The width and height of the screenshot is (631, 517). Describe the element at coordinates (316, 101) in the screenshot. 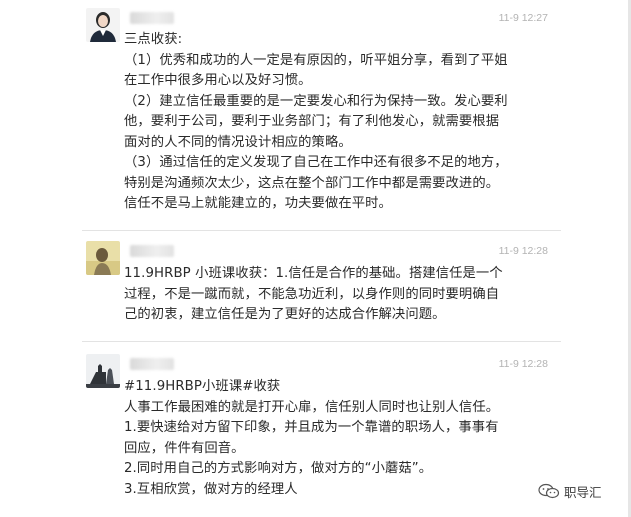

I see `comment-line: （2）建立信任最重要的是一定要发心和行为保持一致。发心要利` at that location.